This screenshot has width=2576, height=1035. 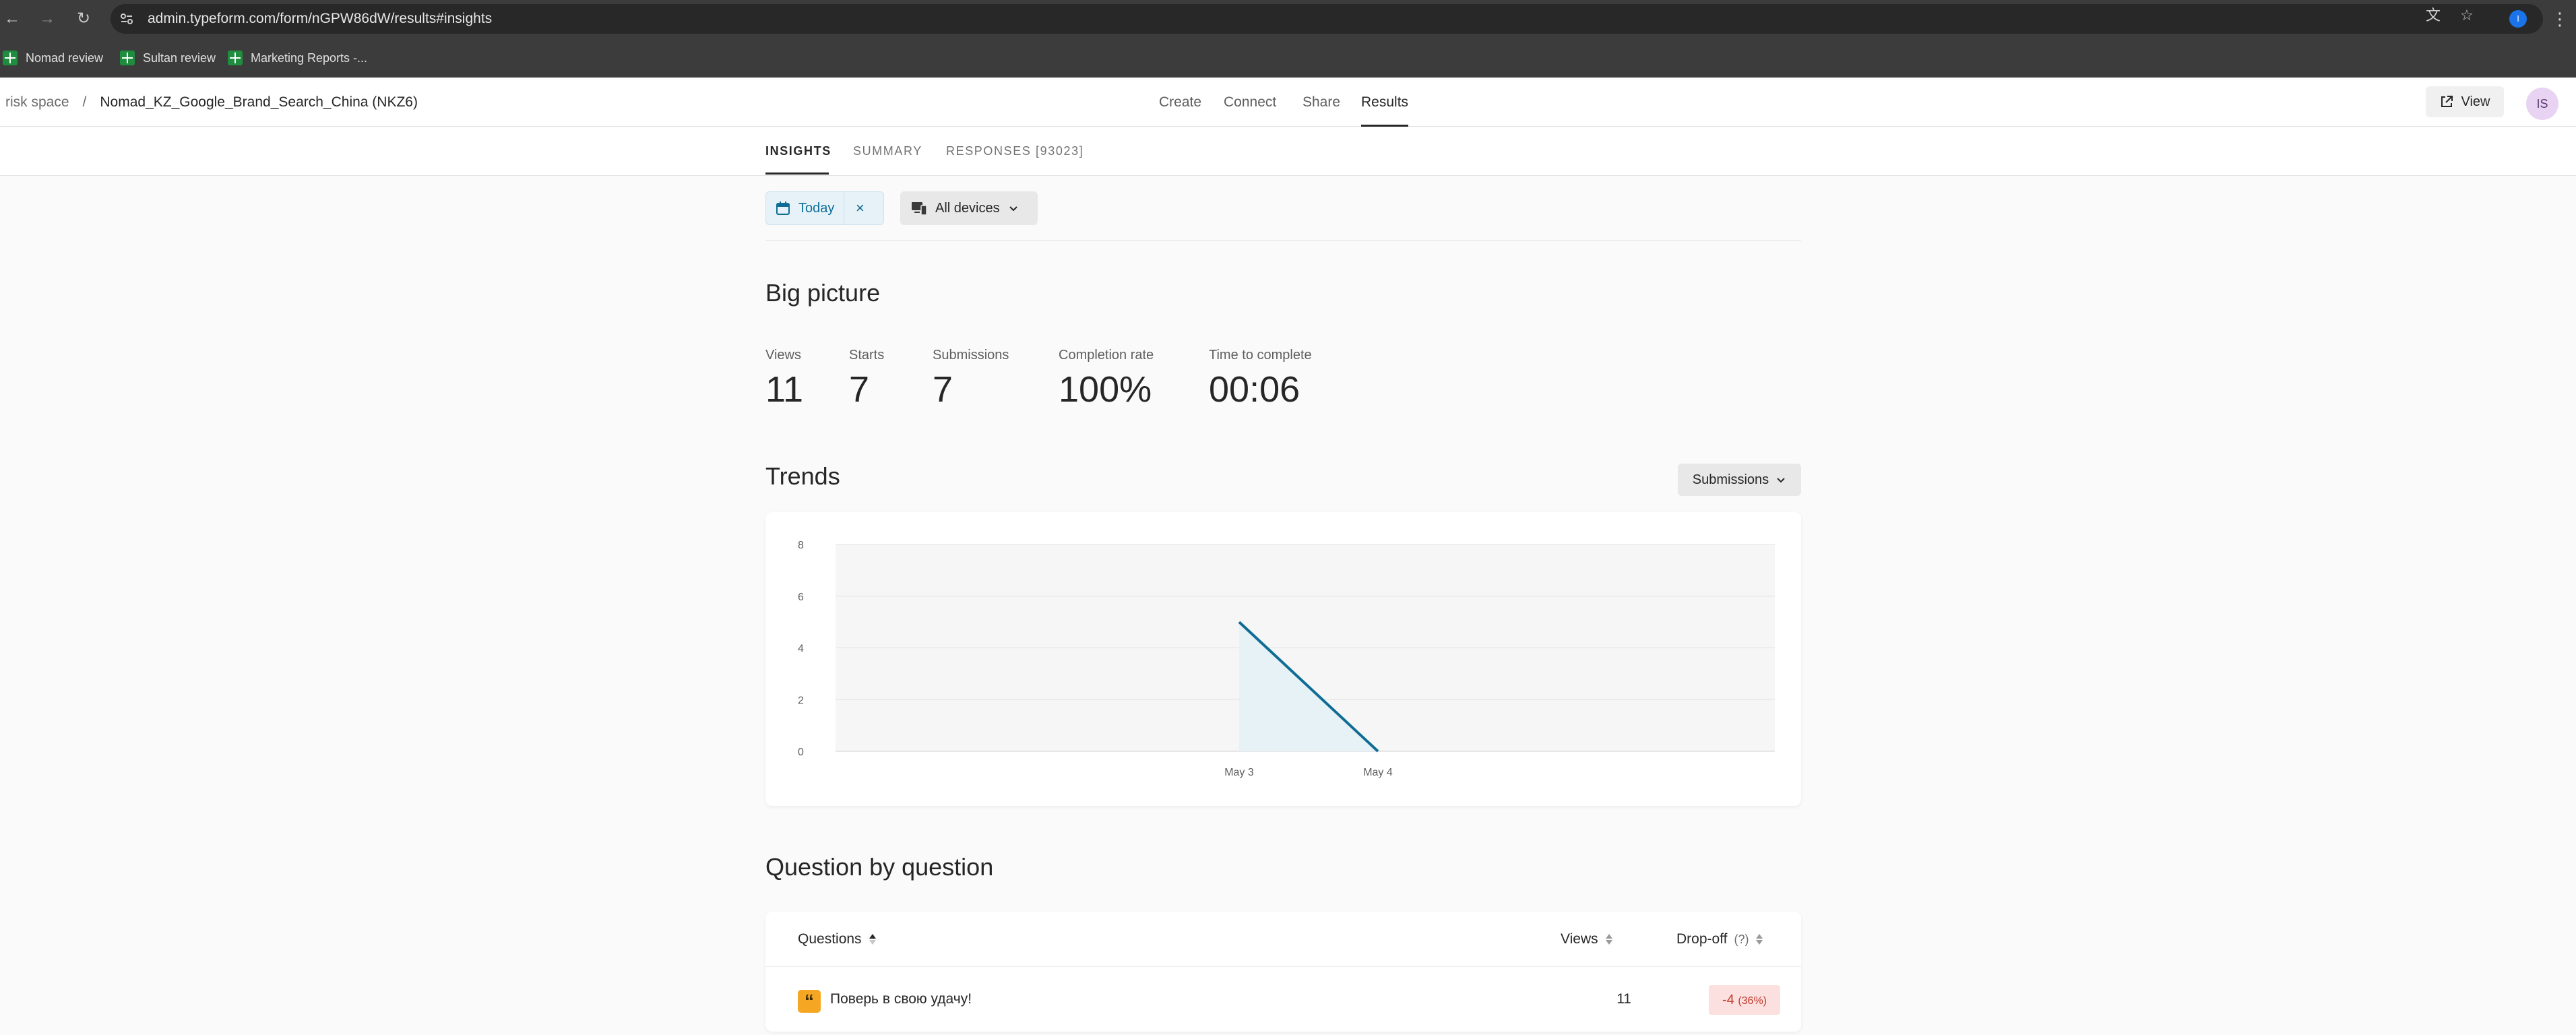 I want to click on trends-metric-dropdown: Submissions, so click(x=1739, y=480).